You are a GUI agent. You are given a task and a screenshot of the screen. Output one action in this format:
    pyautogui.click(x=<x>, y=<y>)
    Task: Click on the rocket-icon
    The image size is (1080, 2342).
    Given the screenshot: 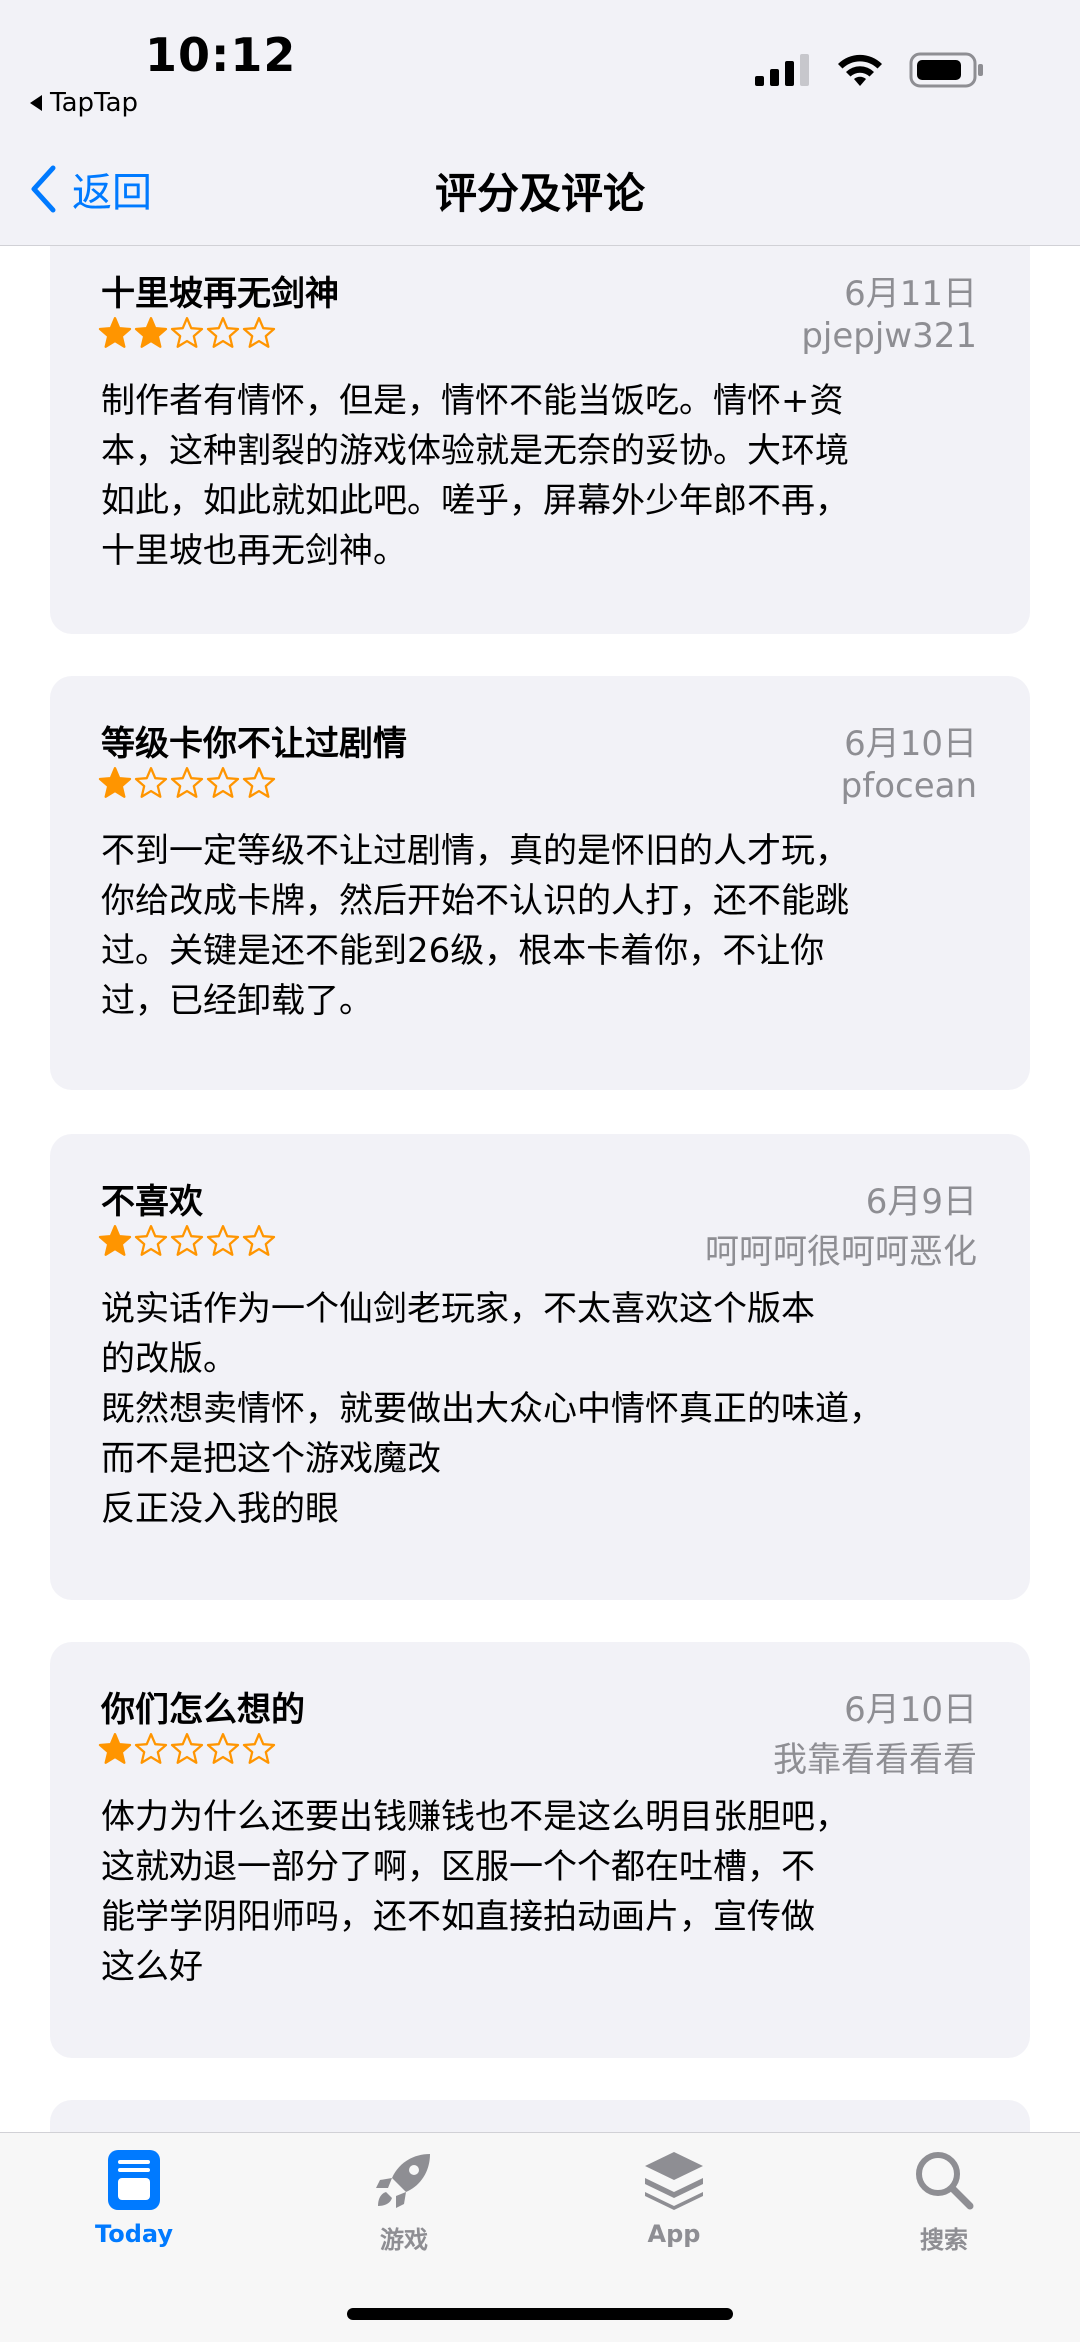 What is the action you would take?
    pyautogui.click(x=403, y=2181)
    